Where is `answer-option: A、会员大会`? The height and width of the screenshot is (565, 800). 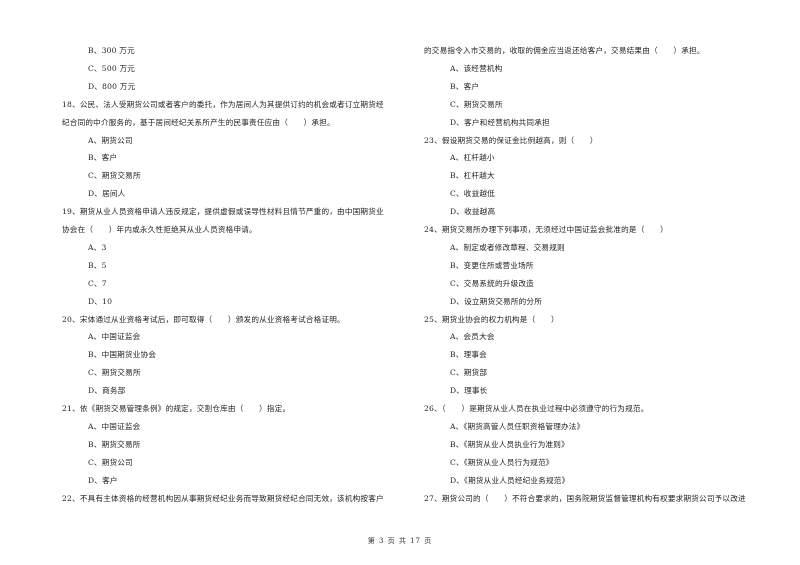 answer-option: A、会员大会 is located at coordinates (472, 337).